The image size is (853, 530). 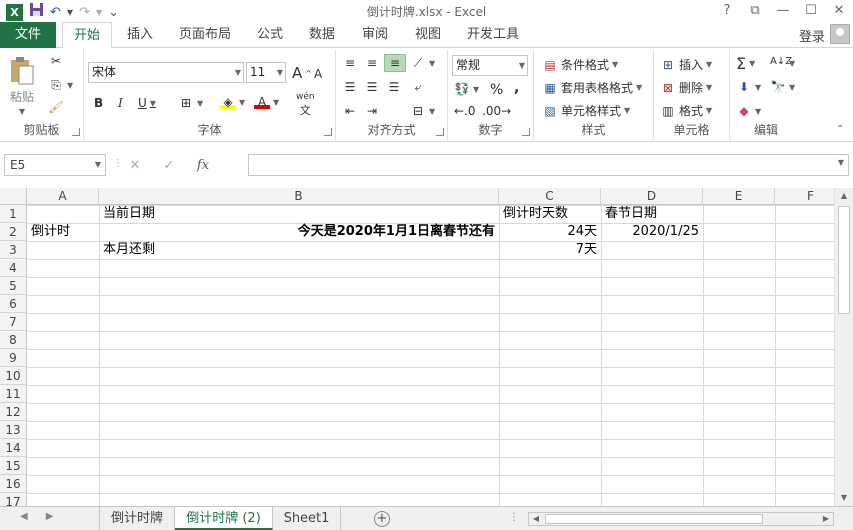 I want to click on scroll-right-icon: ▶, so click(x=826, y=519).